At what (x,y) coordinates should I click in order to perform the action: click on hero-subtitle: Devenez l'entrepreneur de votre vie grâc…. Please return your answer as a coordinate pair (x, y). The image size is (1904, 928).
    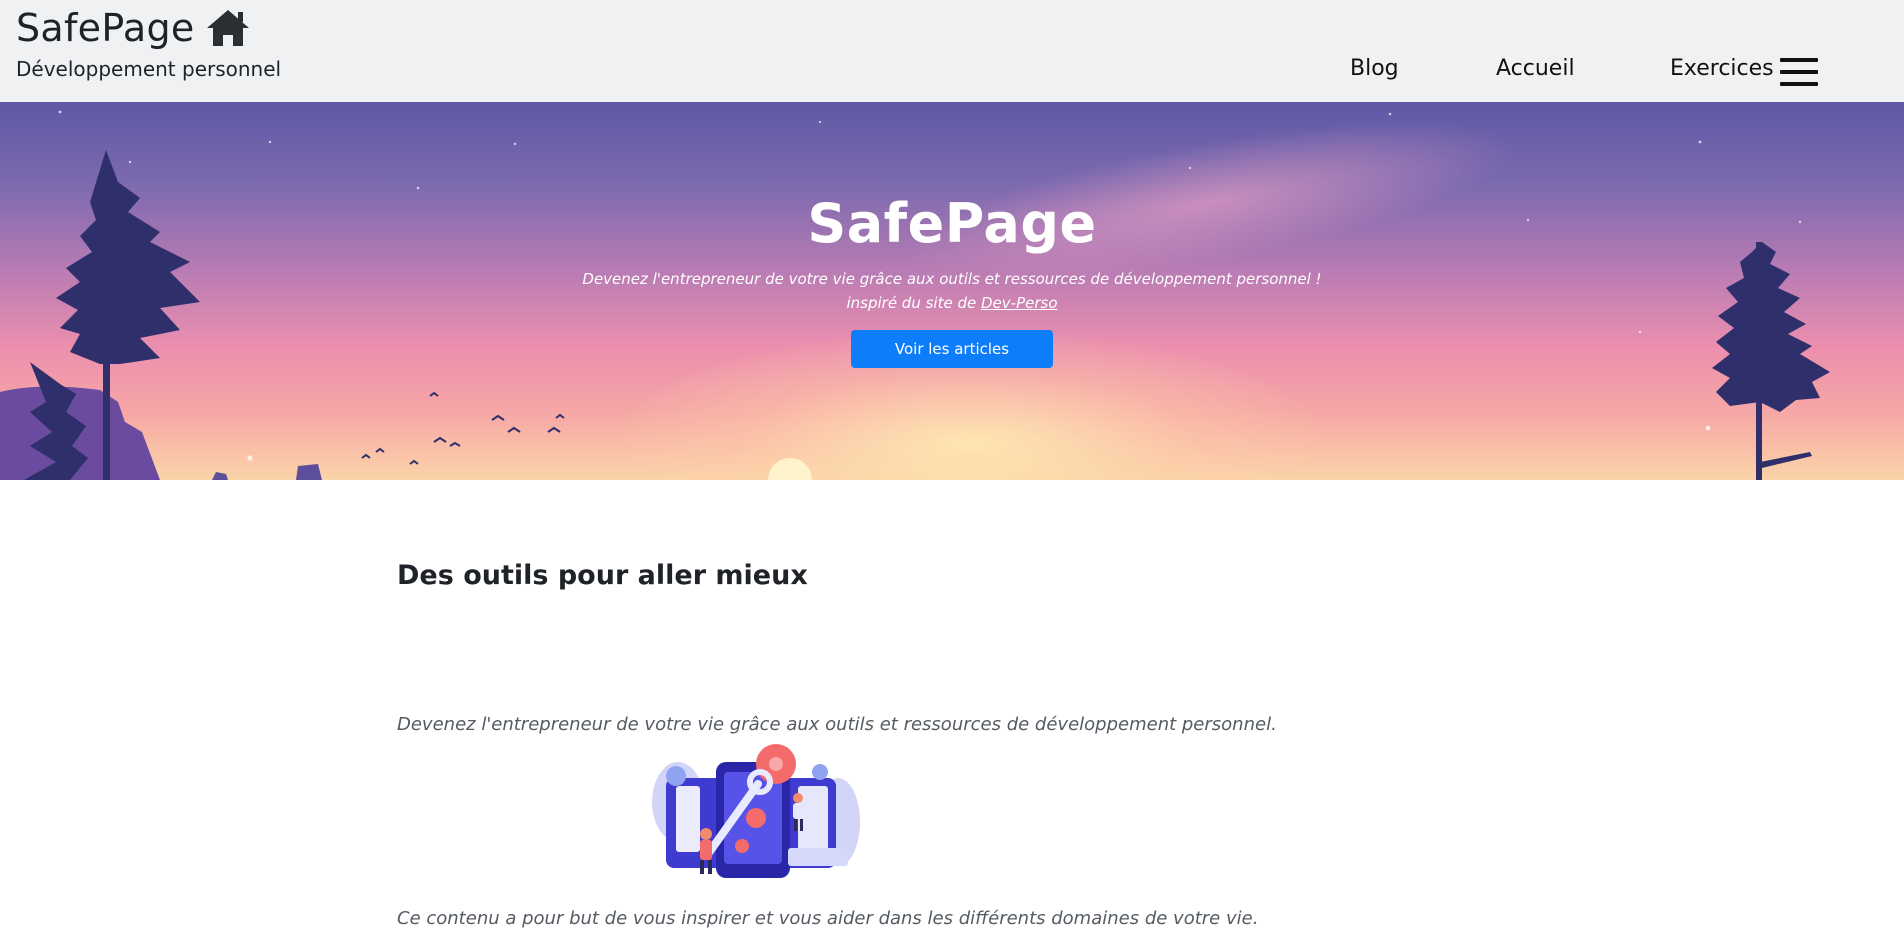
    Looking at the image, I should click on (952, 279).